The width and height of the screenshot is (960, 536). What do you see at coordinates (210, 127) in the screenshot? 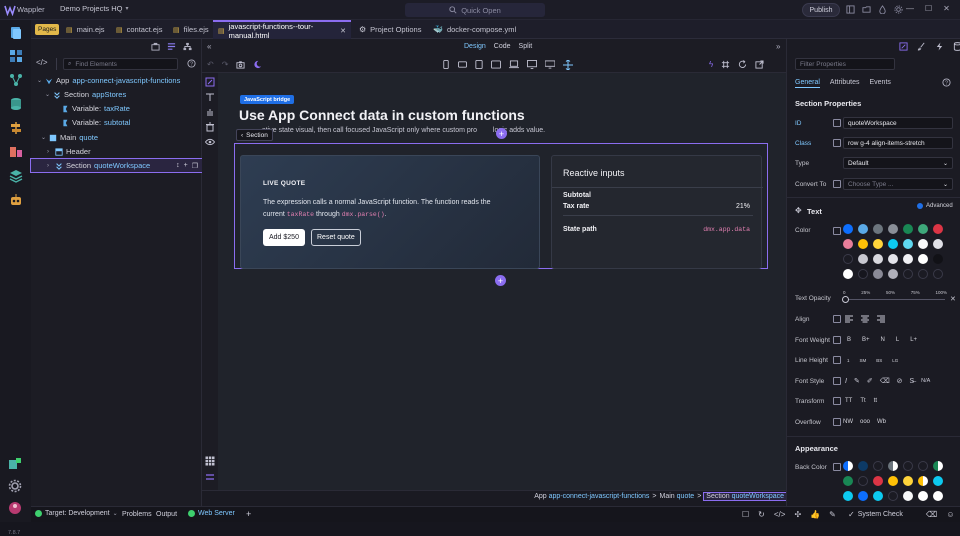
I see `trash-icon` at bounding box center [210, 127].